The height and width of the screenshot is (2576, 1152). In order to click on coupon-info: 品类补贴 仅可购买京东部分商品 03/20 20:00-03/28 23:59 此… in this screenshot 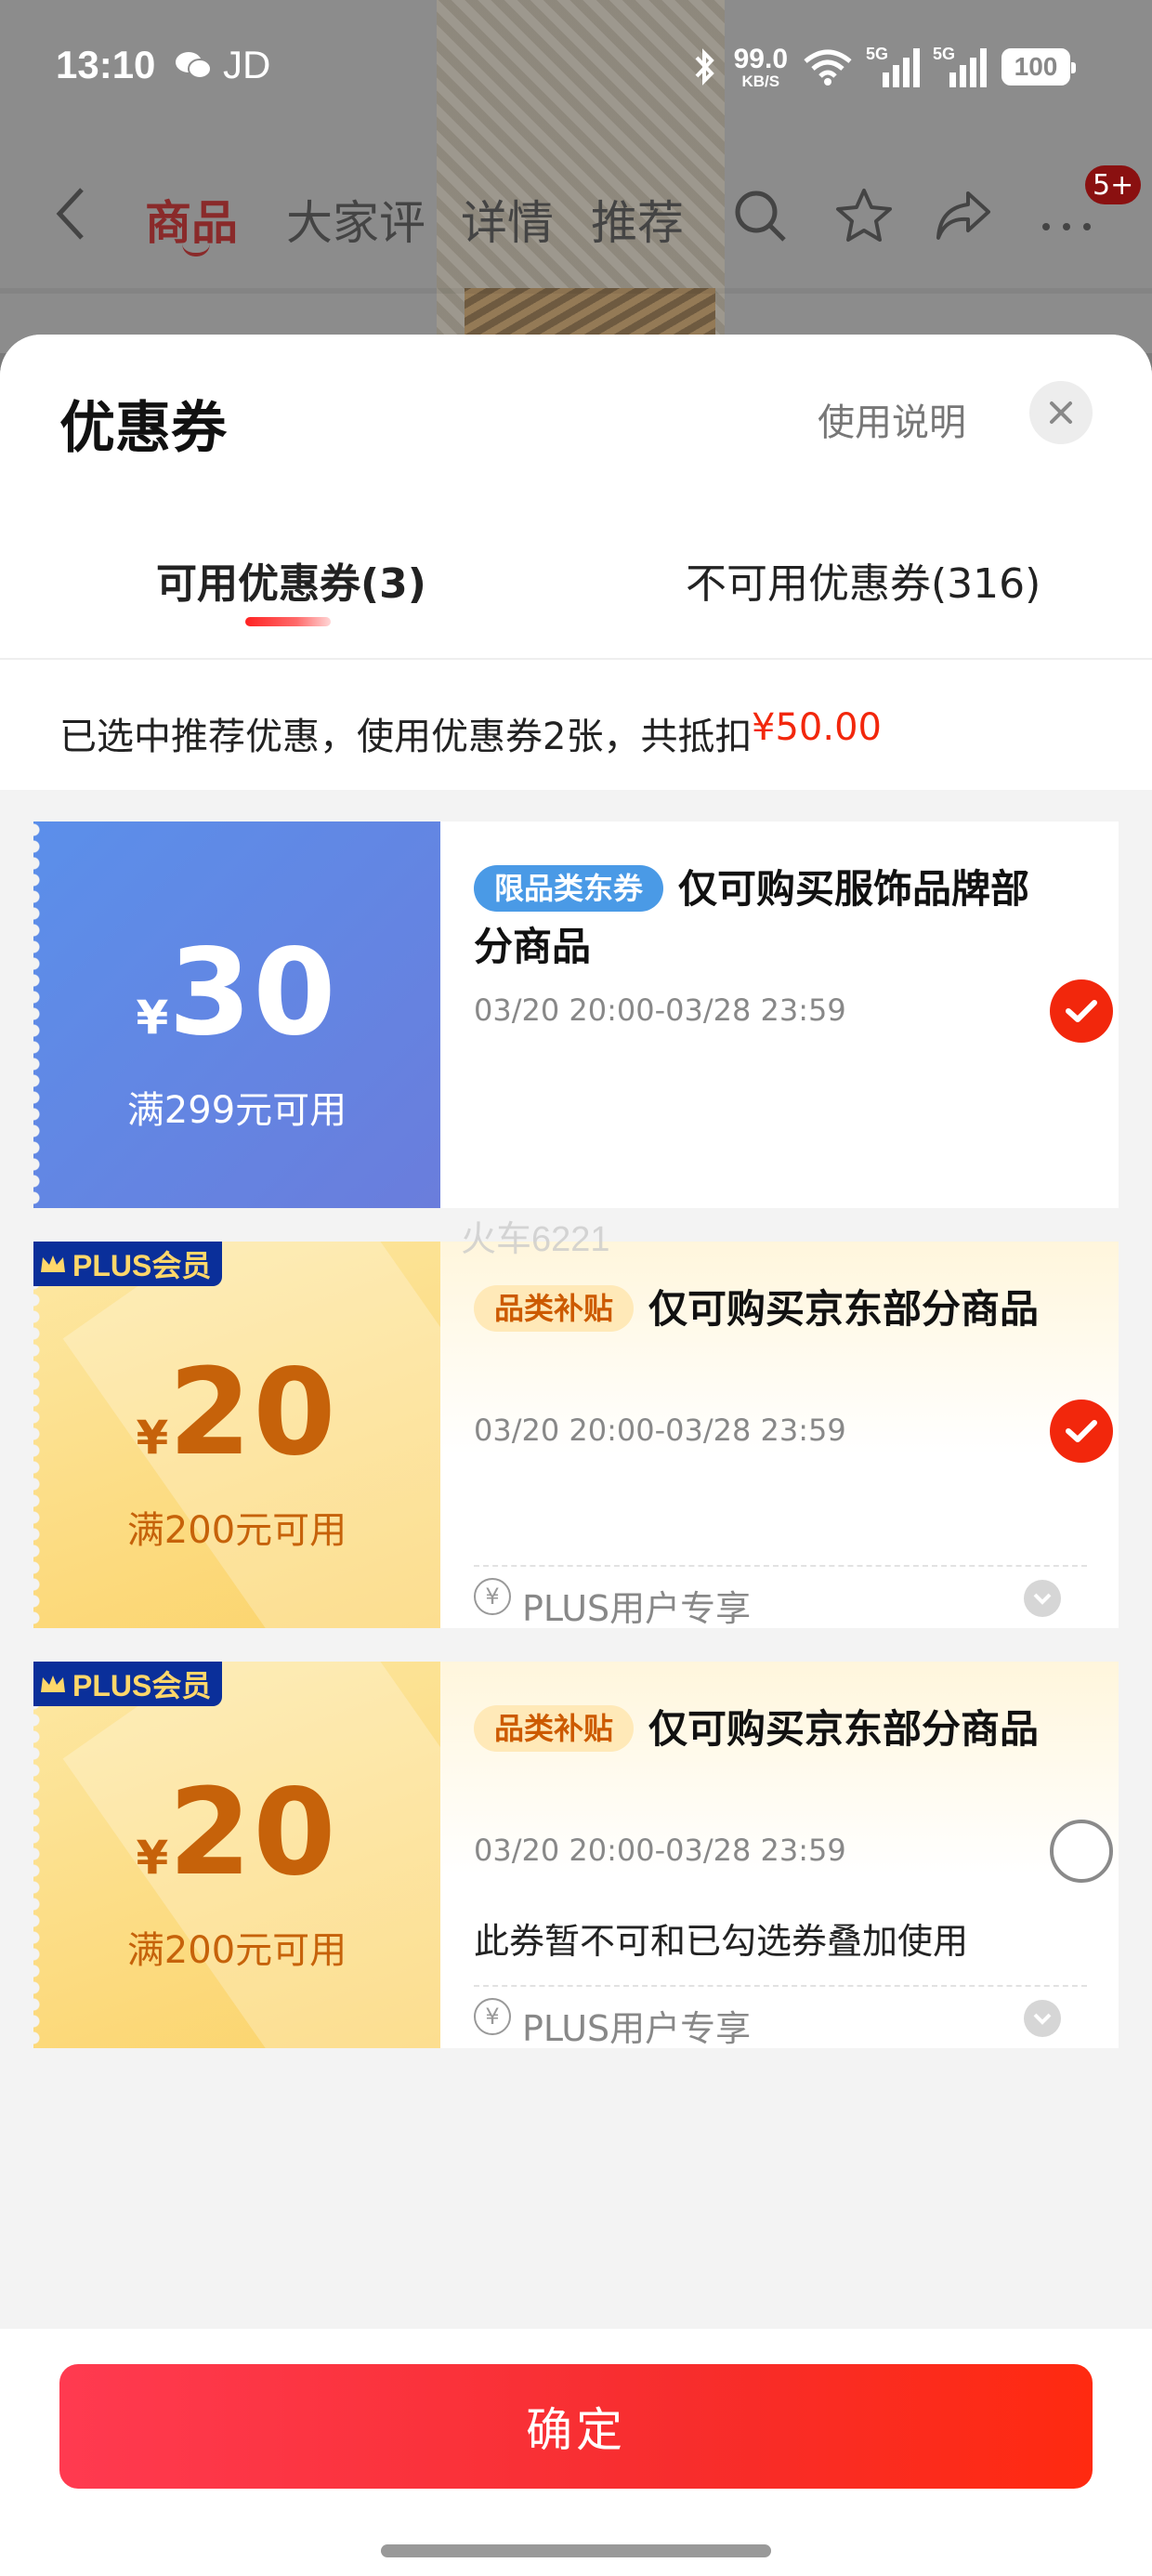, I will do `click(779, 1855)`.